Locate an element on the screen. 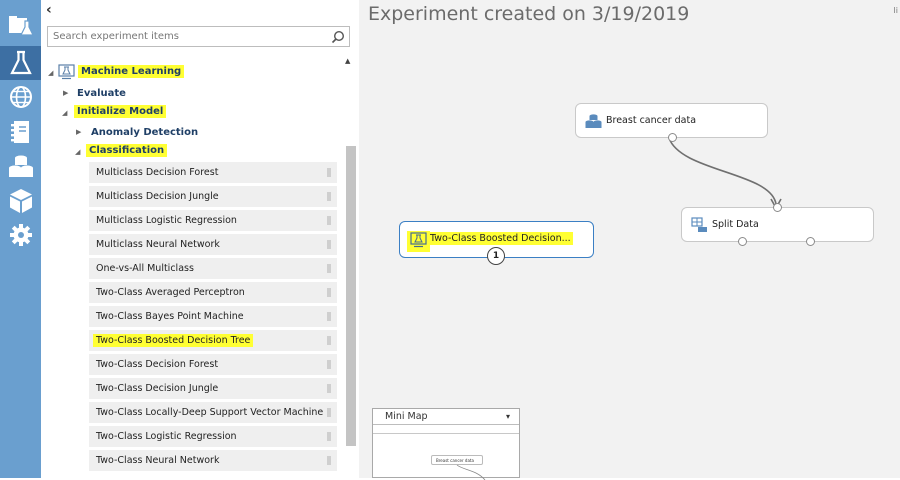 This screenshot has width=900, height=480. trained-models-cube-icon is located at coordinates (20, 201).